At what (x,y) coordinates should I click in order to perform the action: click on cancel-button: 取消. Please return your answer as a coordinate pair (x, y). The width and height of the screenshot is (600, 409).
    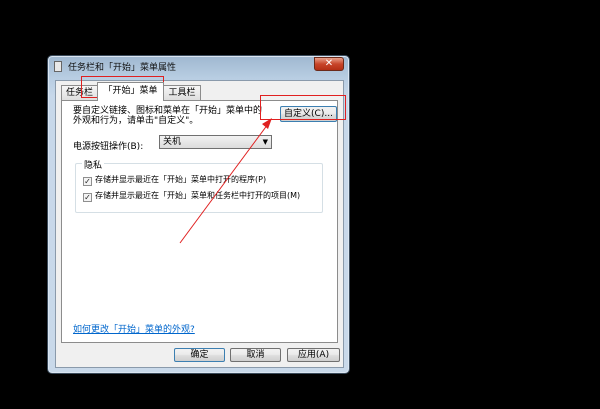
    Looking at the image, I should click on (255, 355).